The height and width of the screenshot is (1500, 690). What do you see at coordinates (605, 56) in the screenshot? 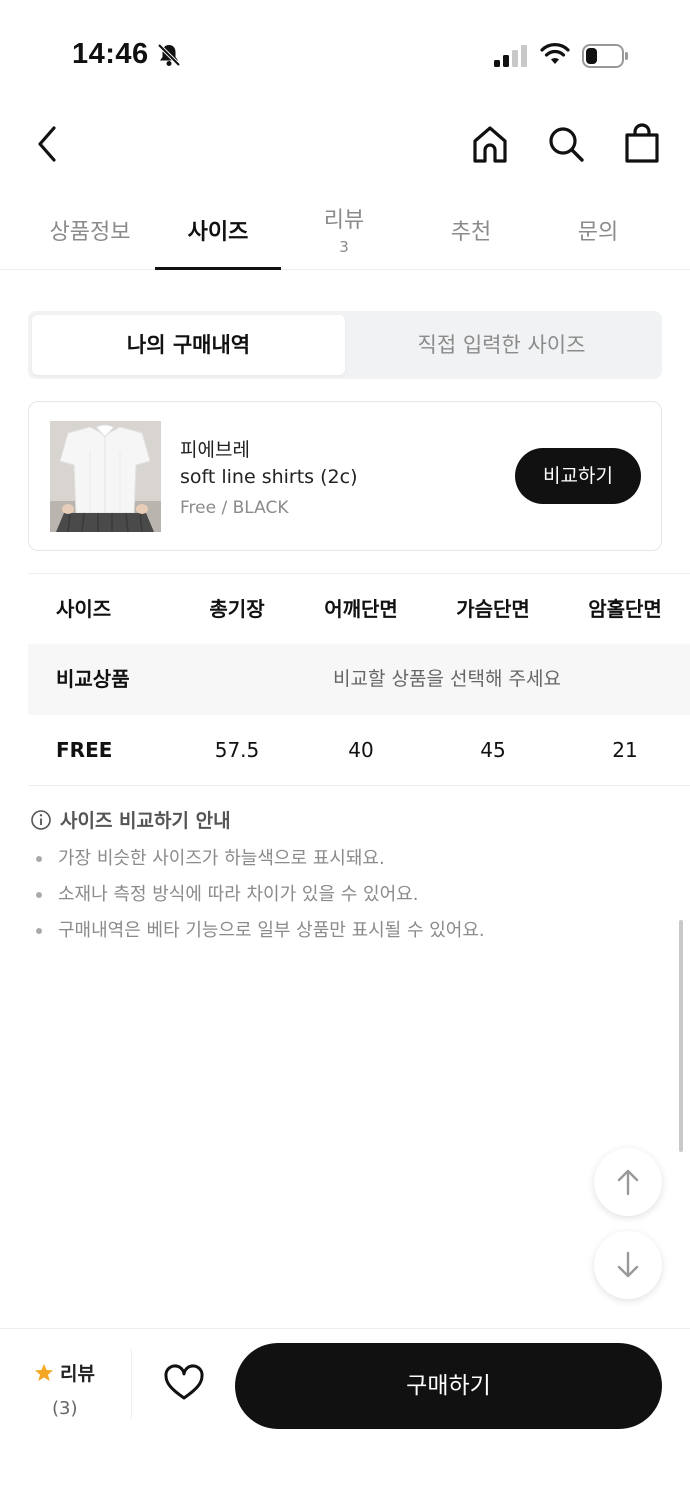
I see `battery-icon` at bounding box center [605, 56].